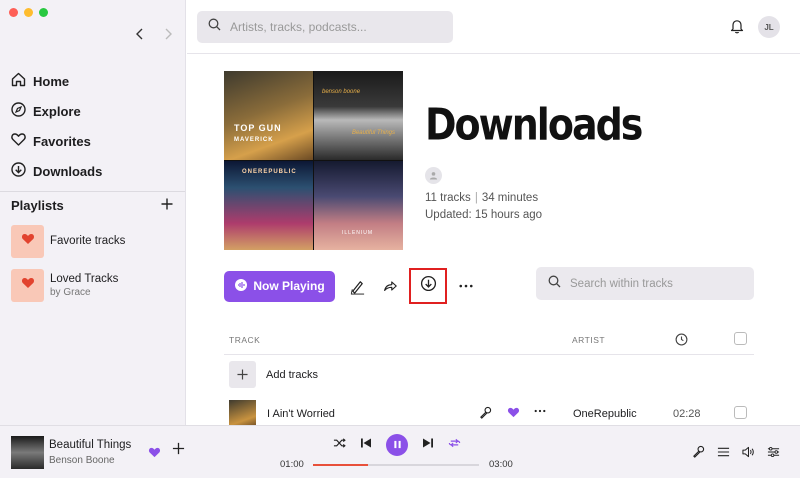 Image resolution: width=800 pixels, height=478 pixels. I want to click on track-search, so click(645, 283).